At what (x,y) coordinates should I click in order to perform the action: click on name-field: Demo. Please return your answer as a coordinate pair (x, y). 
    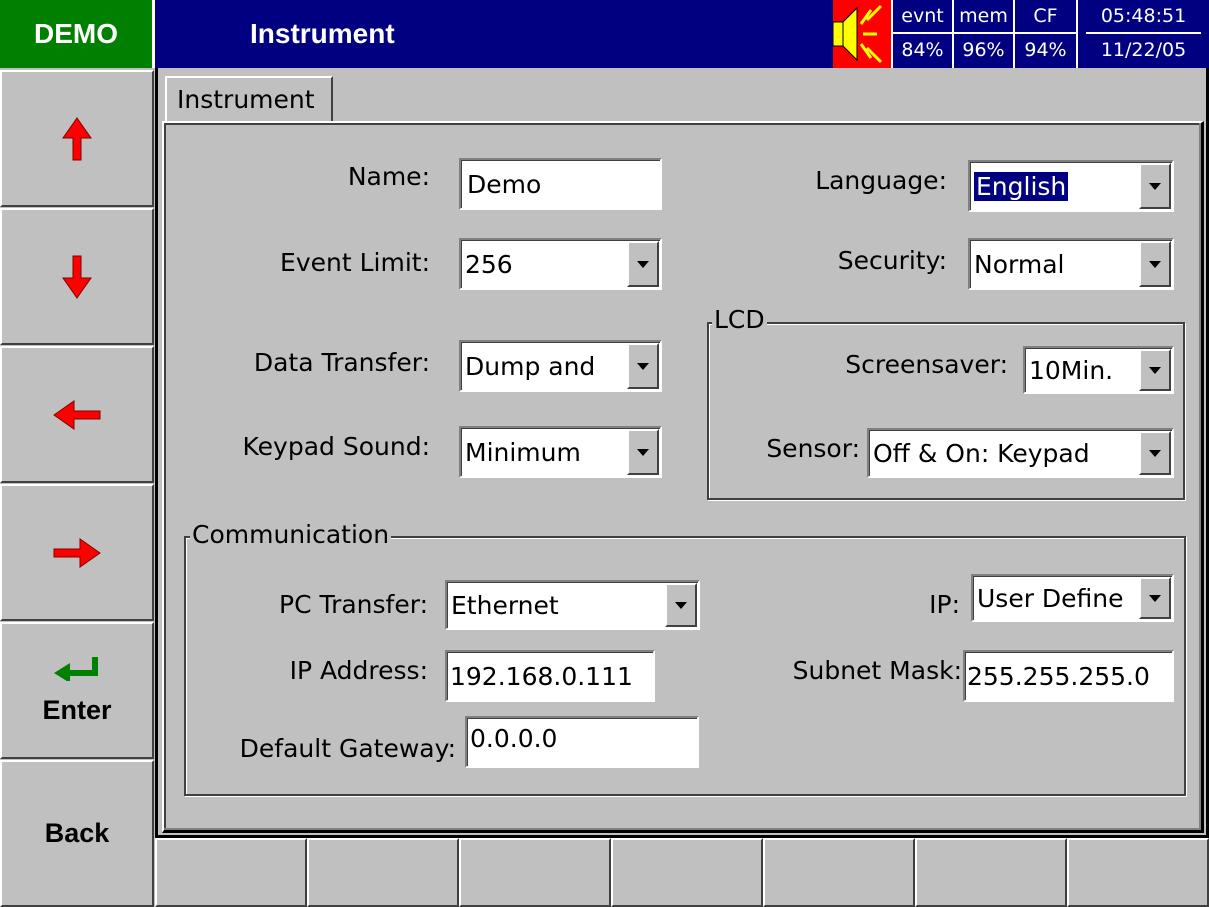
    Looking at the image, I should click on (560, 184).